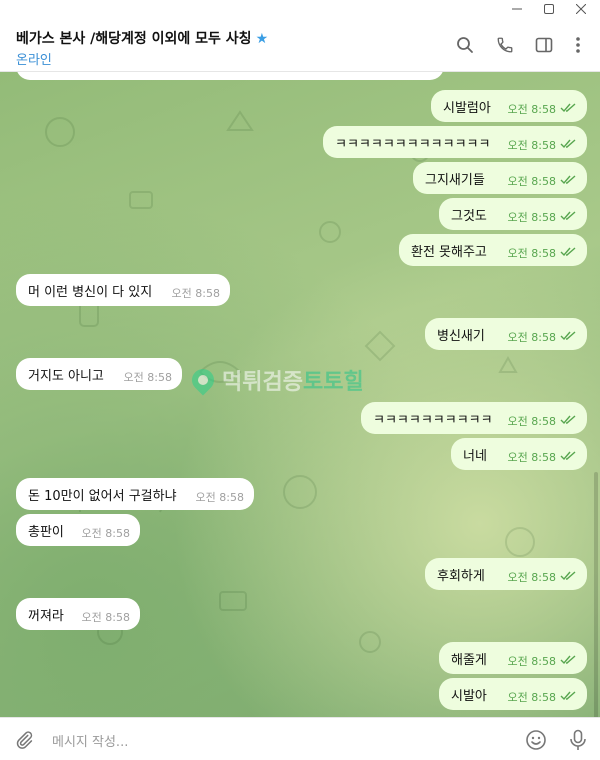 Image resolution: width=600 pixels, height=760 pixels. What do you see at coordinates (461, 336) in the screenshot?
I see `message-text: 병신새기` at bounding box center [461, 336].